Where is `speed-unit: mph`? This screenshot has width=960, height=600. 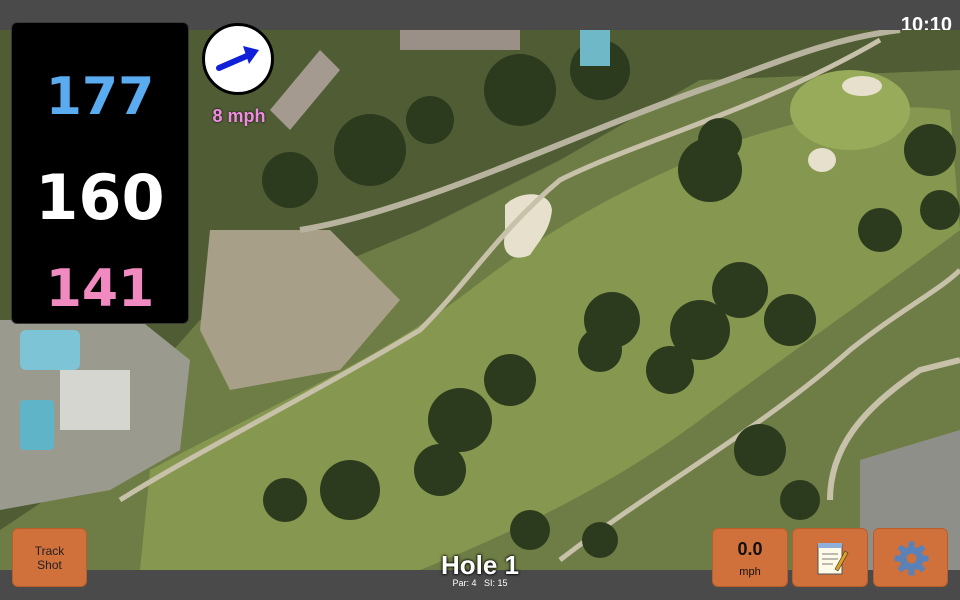
speed-unit: mph is located at coordinates (750, 572).